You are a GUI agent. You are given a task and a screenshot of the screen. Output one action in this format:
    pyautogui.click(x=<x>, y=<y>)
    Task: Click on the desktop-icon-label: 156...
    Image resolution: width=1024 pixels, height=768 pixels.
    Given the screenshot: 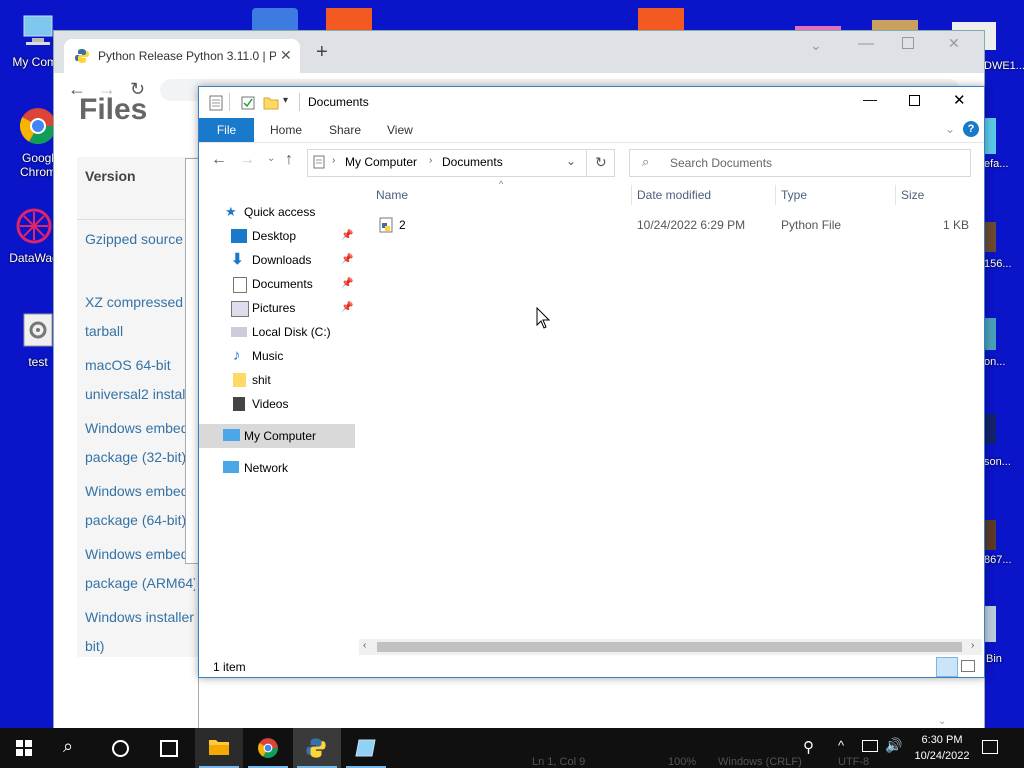 What is the action you would take?
    pyautogui.click(x=998, y=264)
    